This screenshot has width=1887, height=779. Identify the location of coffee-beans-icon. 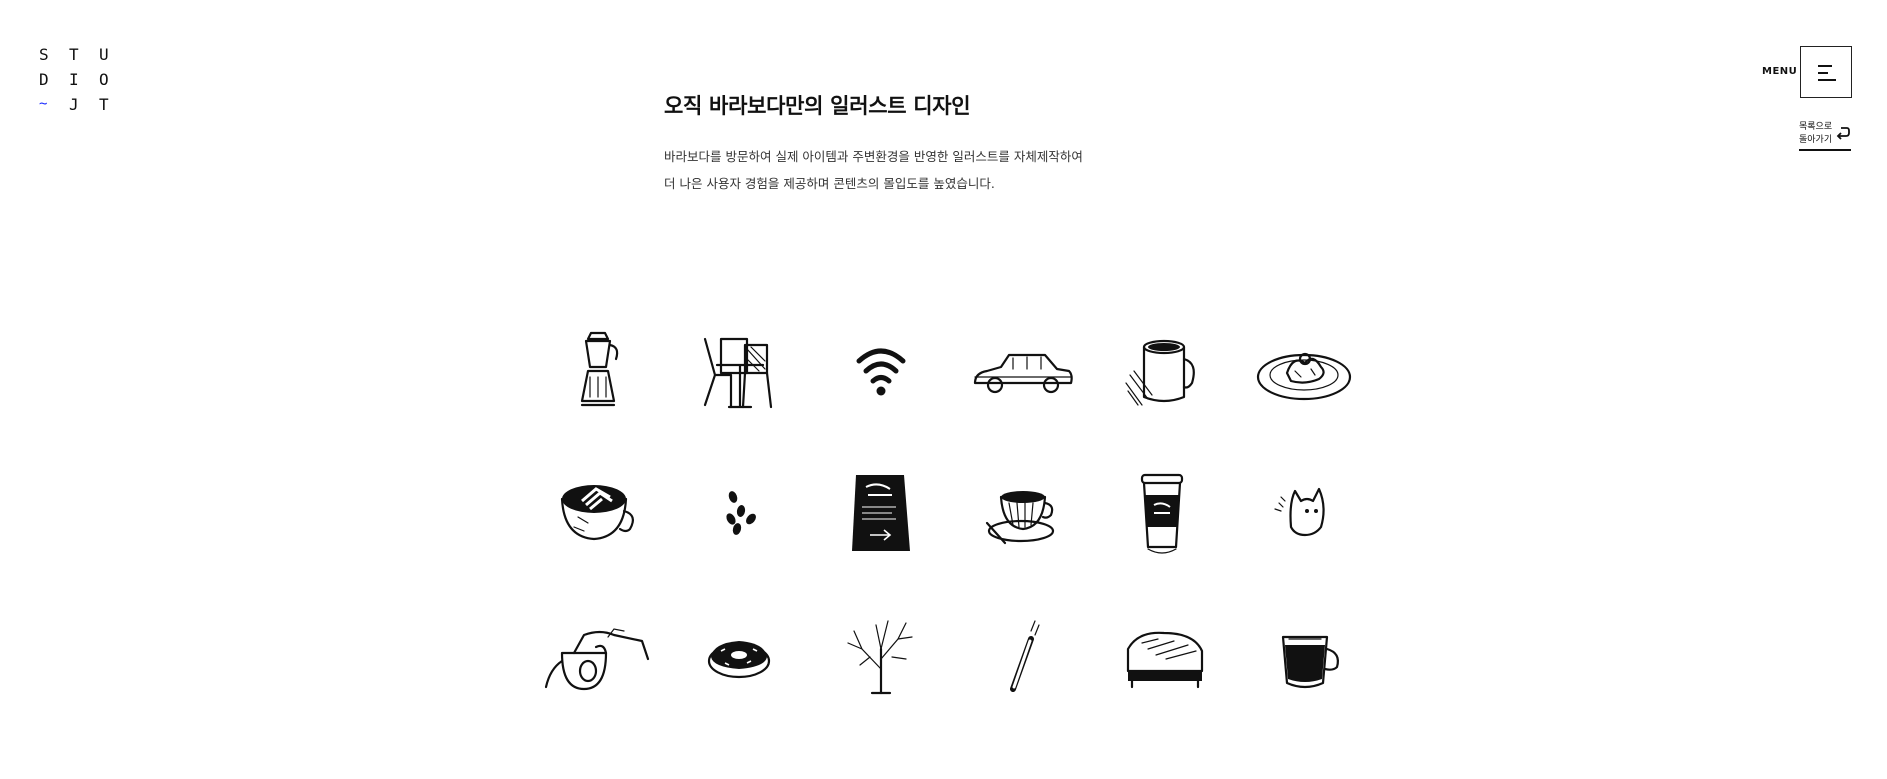
(740, 513).